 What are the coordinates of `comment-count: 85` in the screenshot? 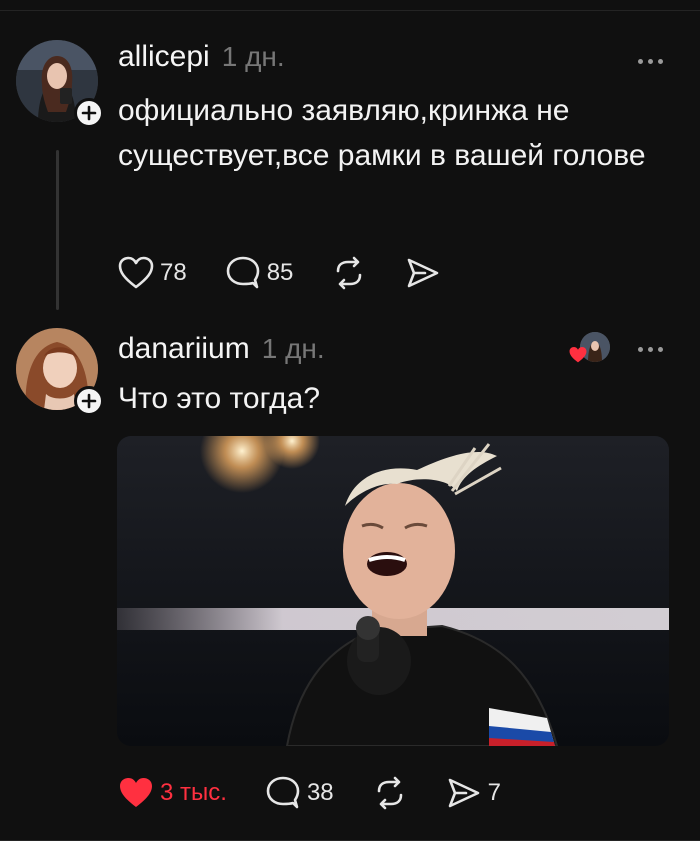 It's located at (280, 272).